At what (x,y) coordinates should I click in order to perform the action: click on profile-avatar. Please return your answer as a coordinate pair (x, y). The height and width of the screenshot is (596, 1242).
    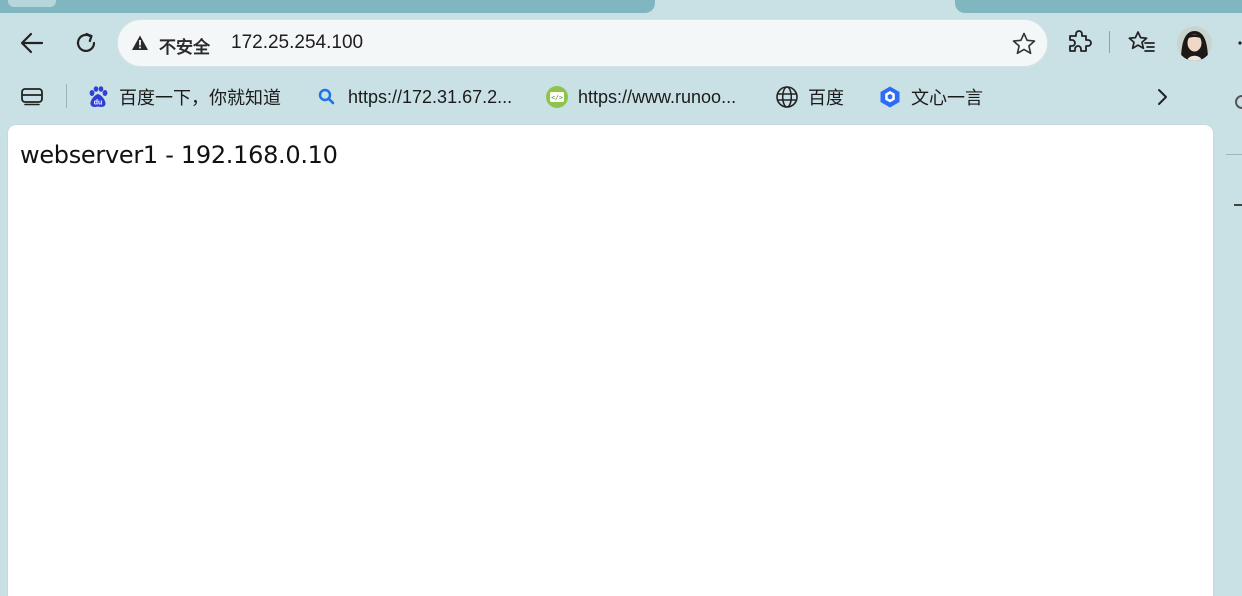
    Looking at the image, I should click on (1194, 43).